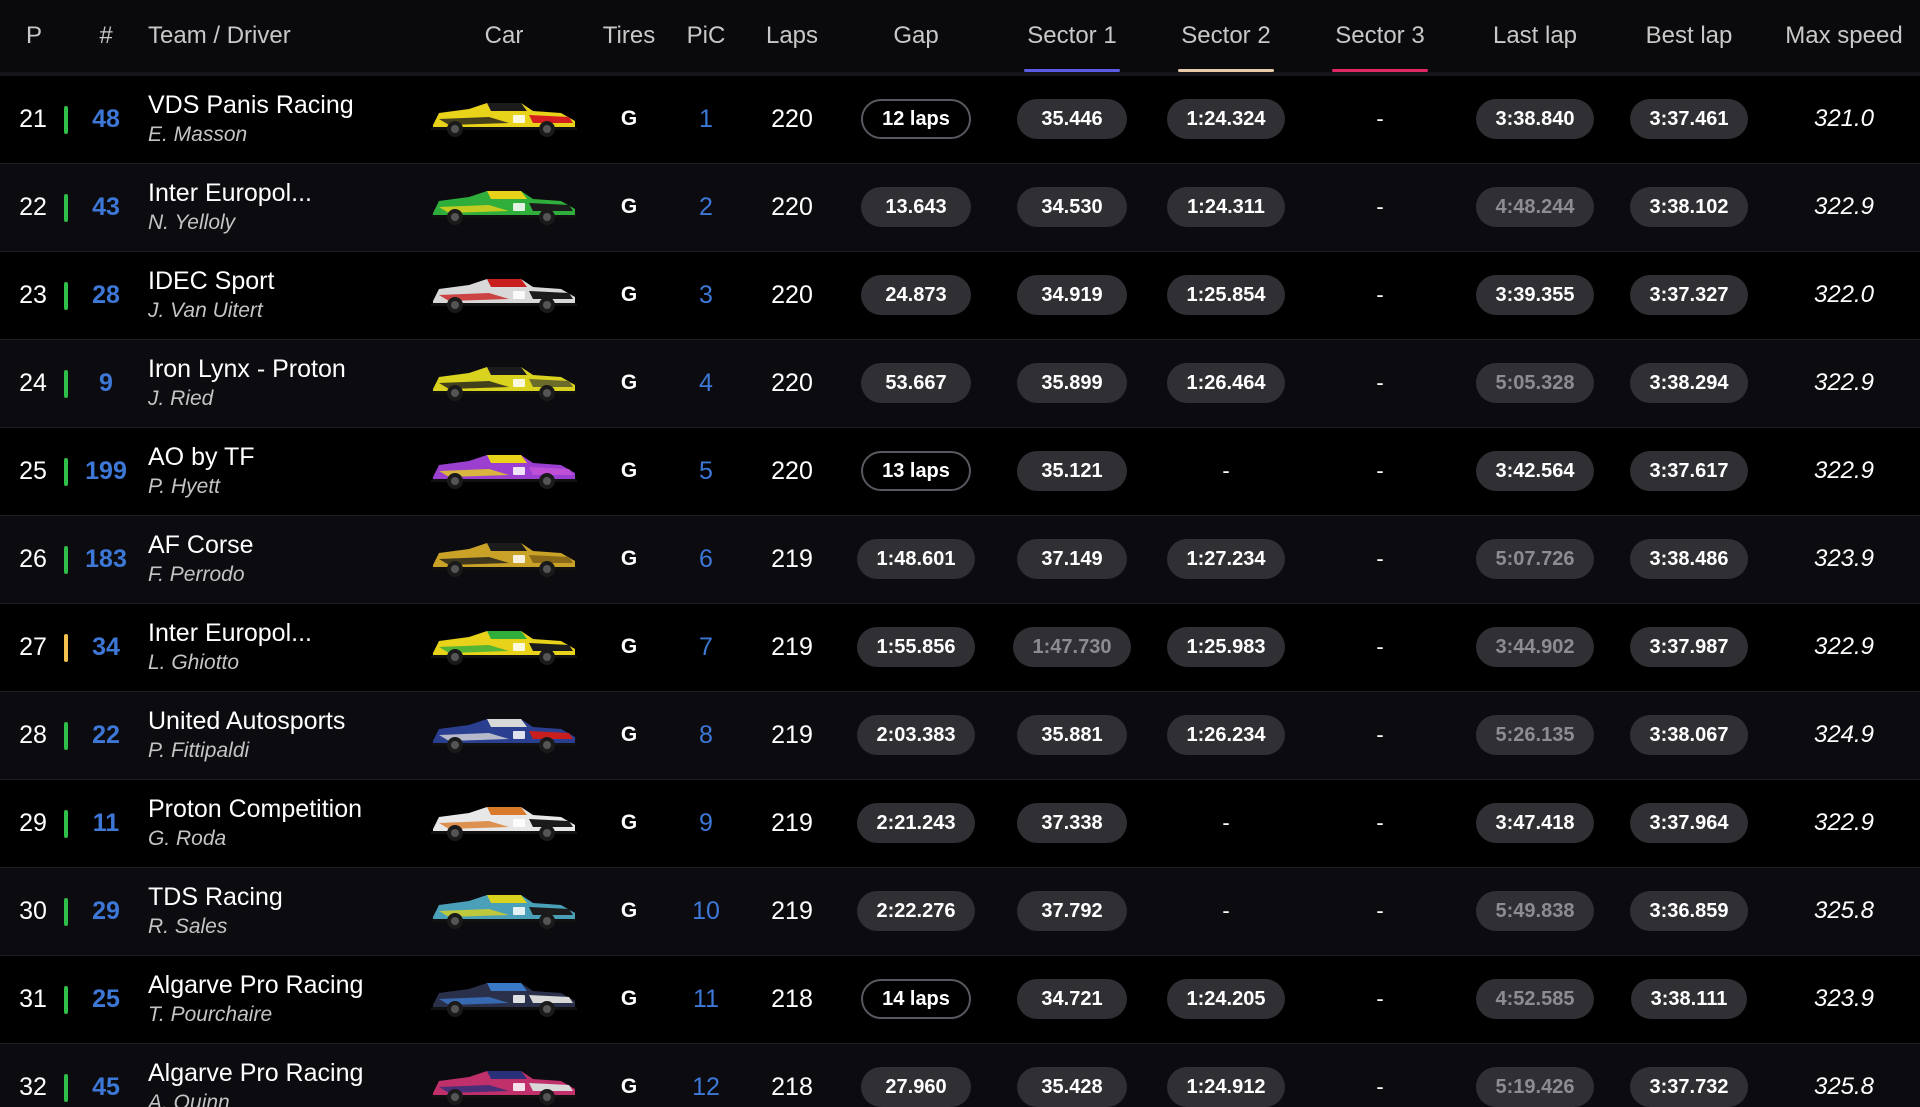  Describe the element at coordinates (504, 36) in the screenshot. I see `header-car: Car` at that location.